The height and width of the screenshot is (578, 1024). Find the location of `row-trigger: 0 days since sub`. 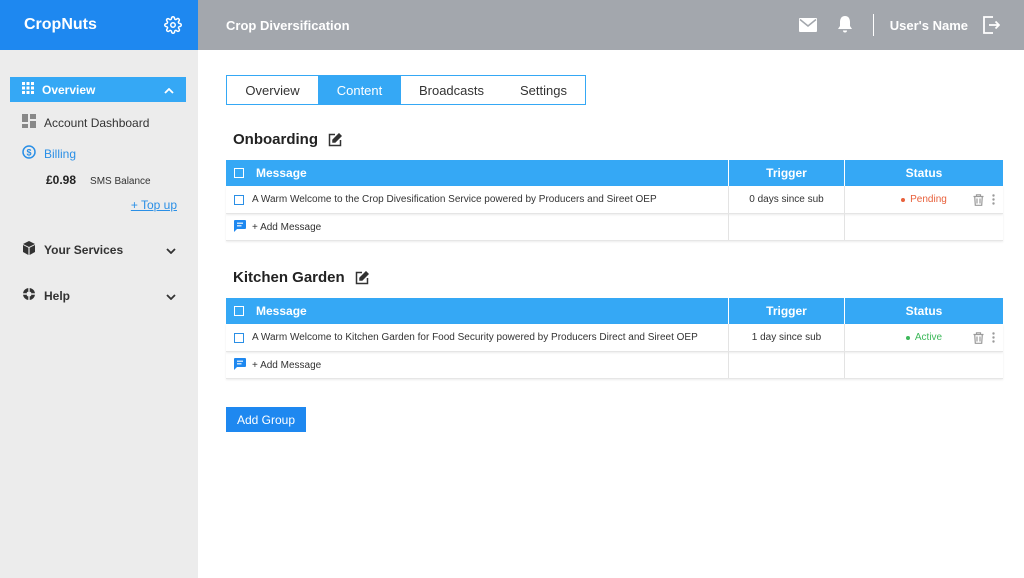

row-trigger: 0 days since sub is located at coordinates (786, 199).